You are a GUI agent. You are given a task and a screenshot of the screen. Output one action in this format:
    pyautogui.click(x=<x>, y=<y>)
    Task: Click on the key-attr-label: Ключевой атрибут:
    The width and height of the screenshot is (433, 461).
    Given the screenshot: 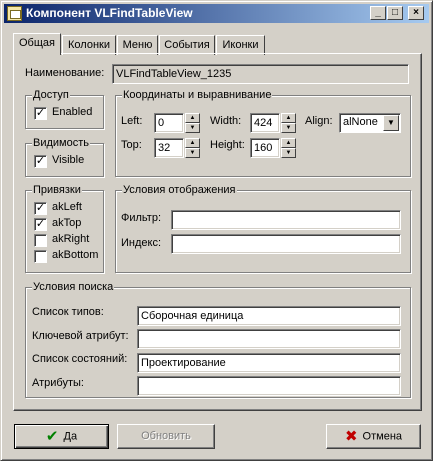 What is the action you would take?
    pyautogui.click(x=80, y=336)
    